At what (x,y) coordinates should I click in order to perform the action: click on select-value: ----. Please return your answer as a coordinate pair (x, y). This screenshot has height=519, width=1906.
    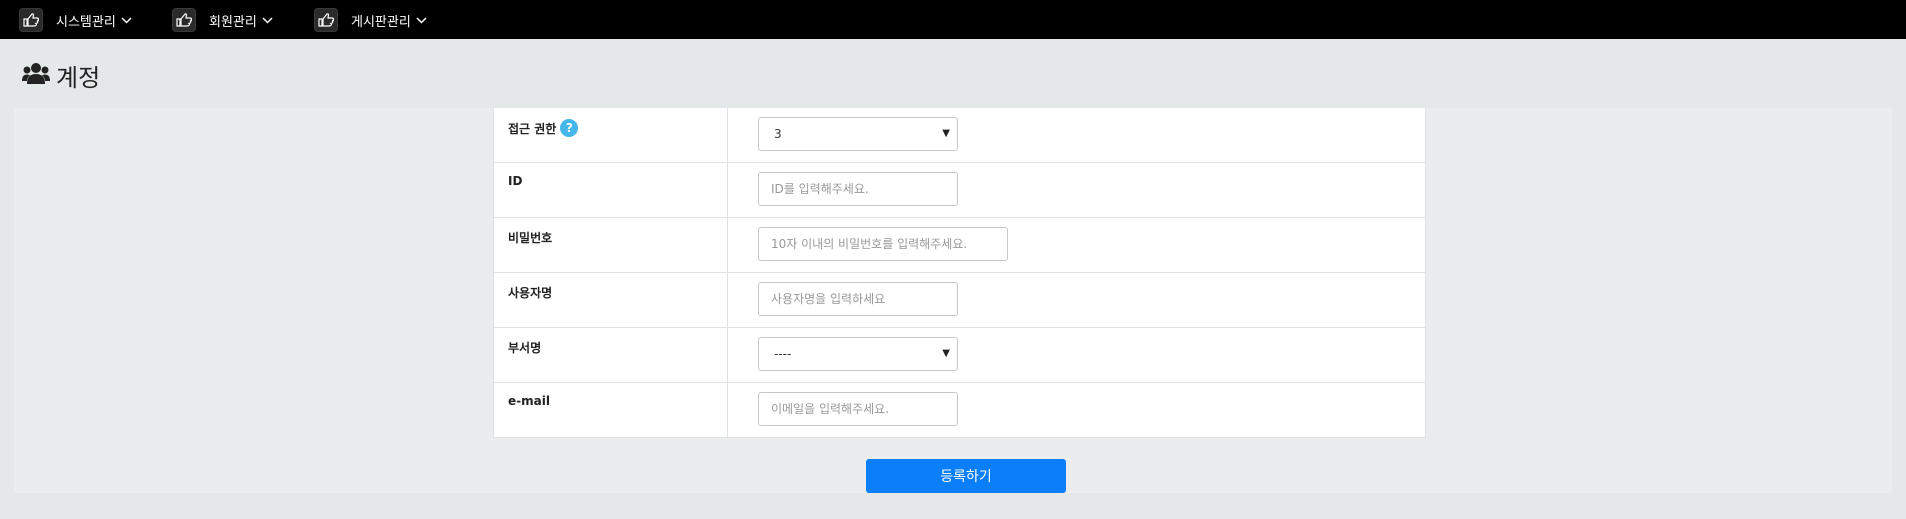
    Looking at the image, I should click on (783, 354).